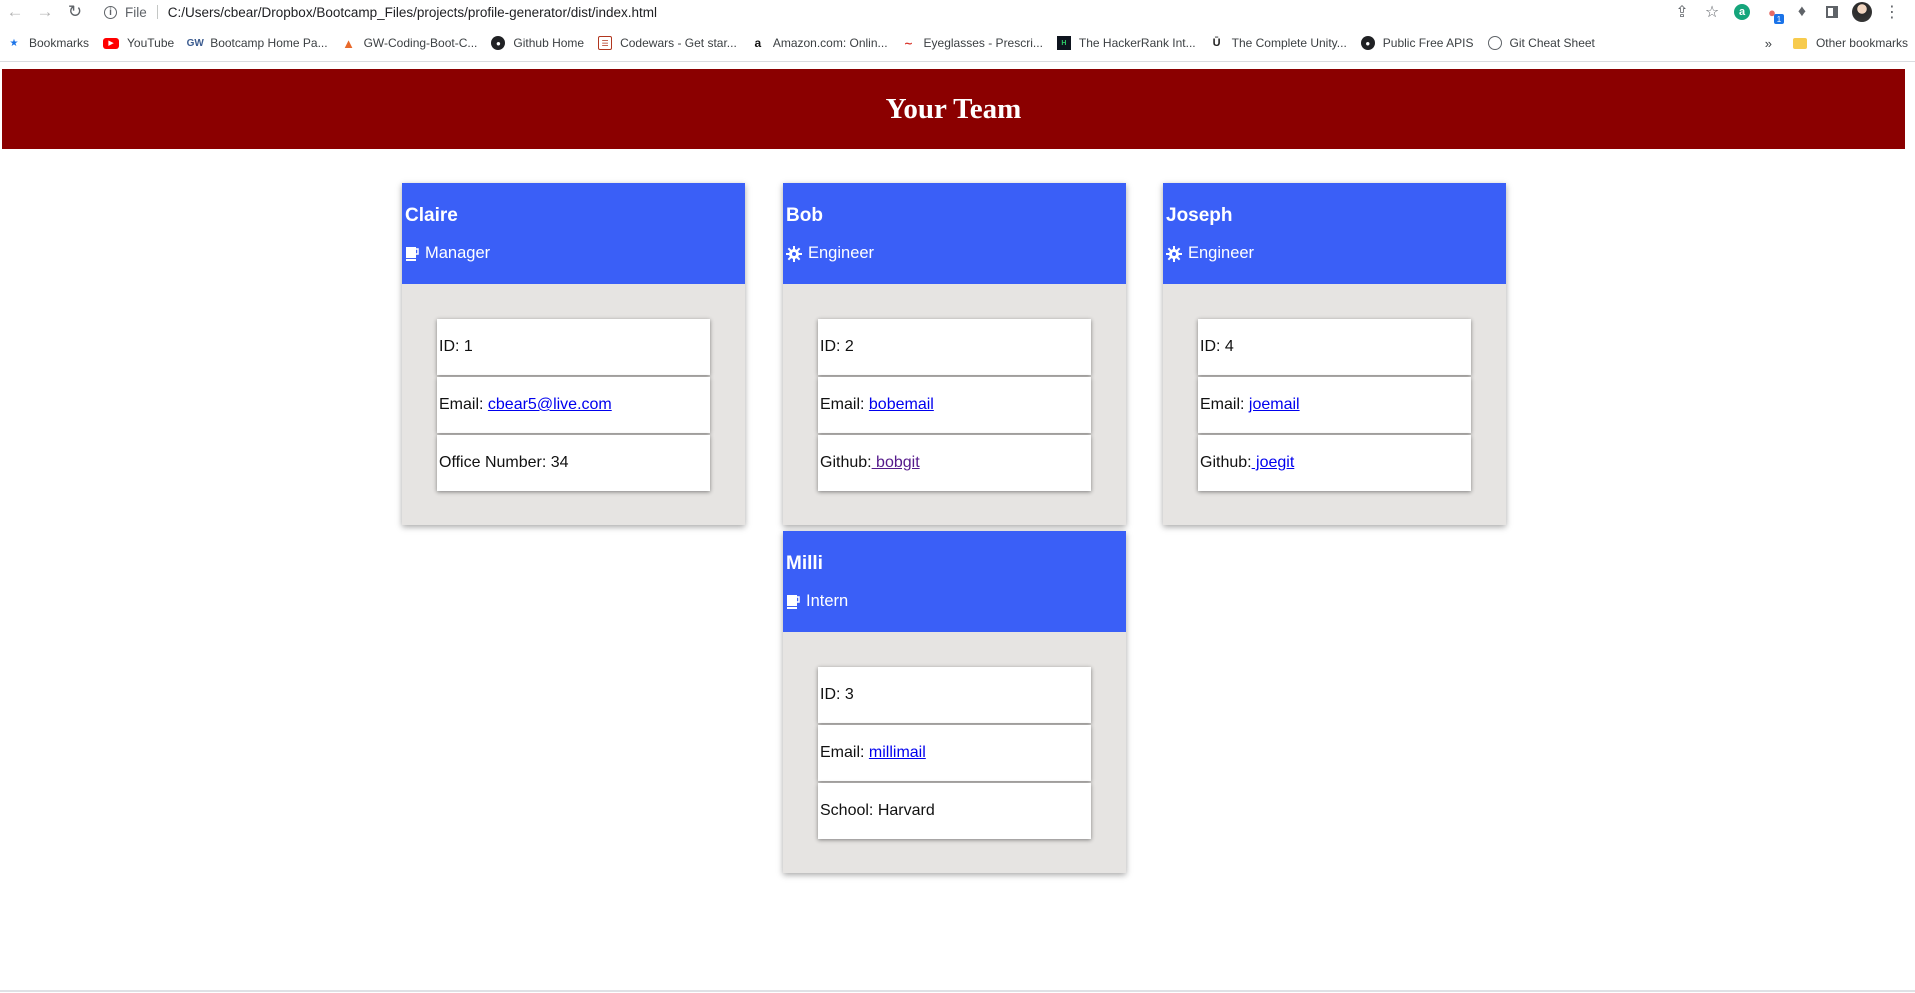  What do you see at coordinates (573, 463) in the screenshot?
I see `office-row: Office Number: 34` at bounding box center [573, 463].